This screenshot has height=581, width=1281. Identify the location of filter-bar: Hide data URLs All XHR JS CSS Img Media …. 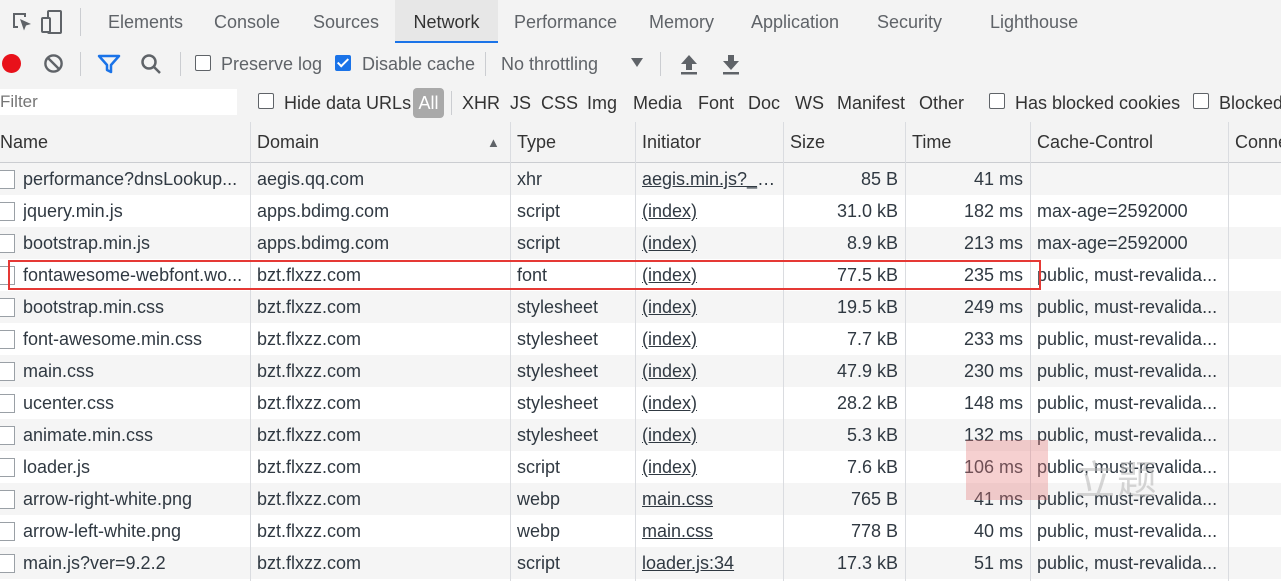
(640, 103).